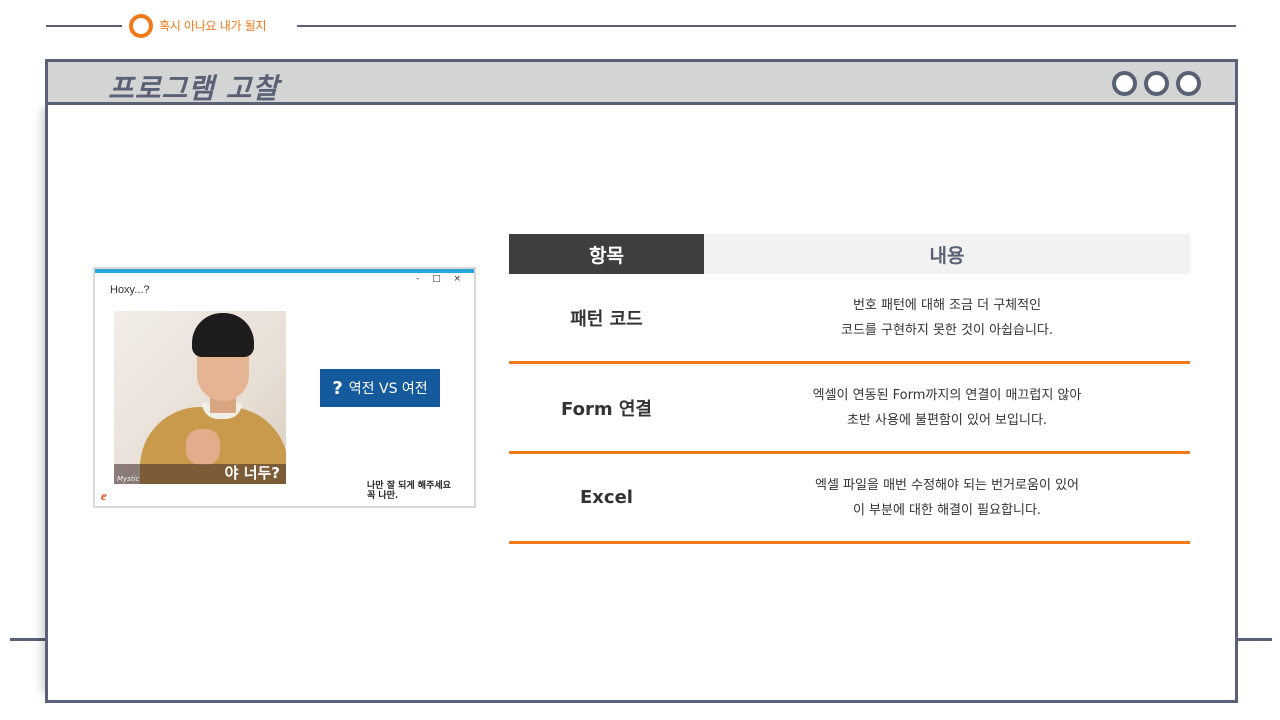 This screenshot has width=1280, height=720. I want to click on circle-icon, so click(141, 26).